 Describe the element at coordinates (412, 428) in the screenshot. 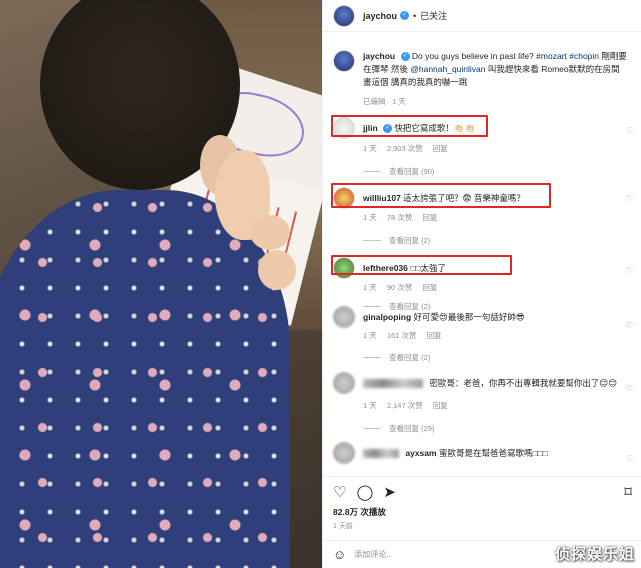

I see `view-replies-label: 查看回复 (29)` at that location.